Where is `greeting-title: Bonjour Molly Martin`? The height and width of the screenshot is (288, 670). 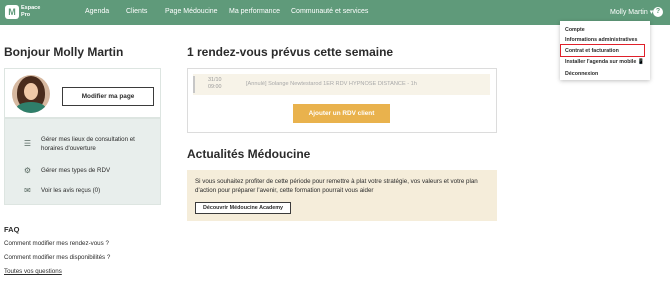
greeting-title: Bonjour Molly Martin is located at coordinates (64, 52).